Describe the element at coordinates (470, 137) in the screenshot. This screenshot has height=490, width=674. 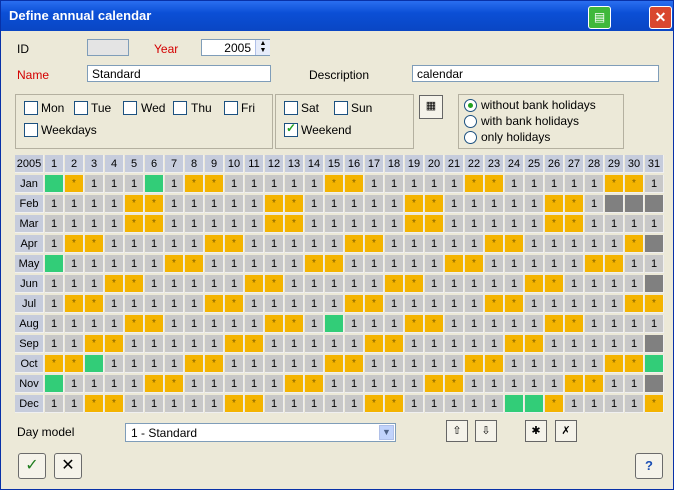
I see `radio-only-holidays` at that location.